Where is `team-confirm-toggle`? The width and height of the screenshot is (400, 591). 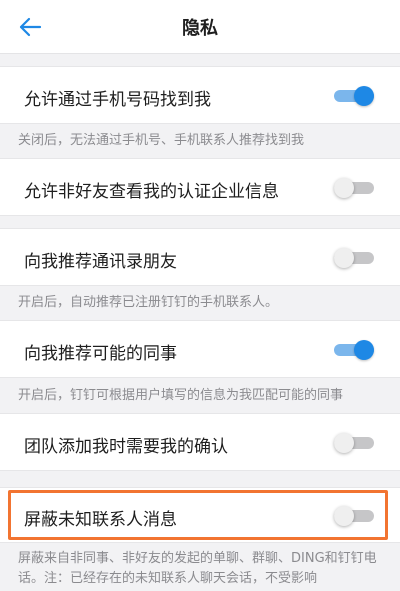
team-confirm-toggle is located at coordinates (354, 443).